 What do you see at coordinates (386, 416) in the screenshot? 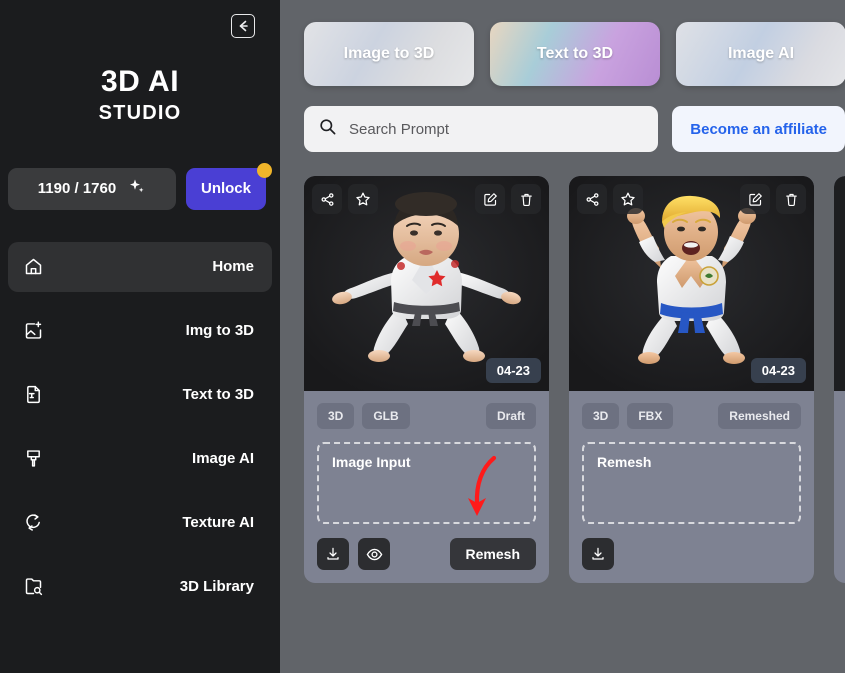
I see `badge-file-format: GLB` at bounding box center [386, 416].